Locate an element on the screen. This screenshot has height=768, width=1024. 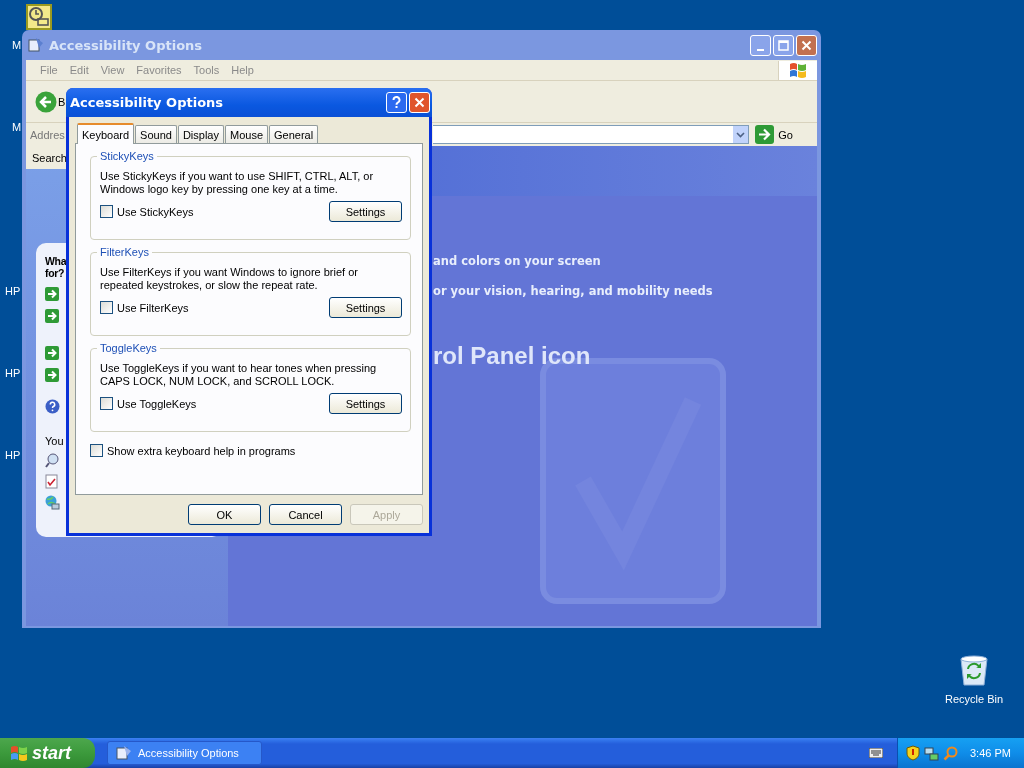
checkbox: Use ToggleKeys is located at coordinates (148, 403).